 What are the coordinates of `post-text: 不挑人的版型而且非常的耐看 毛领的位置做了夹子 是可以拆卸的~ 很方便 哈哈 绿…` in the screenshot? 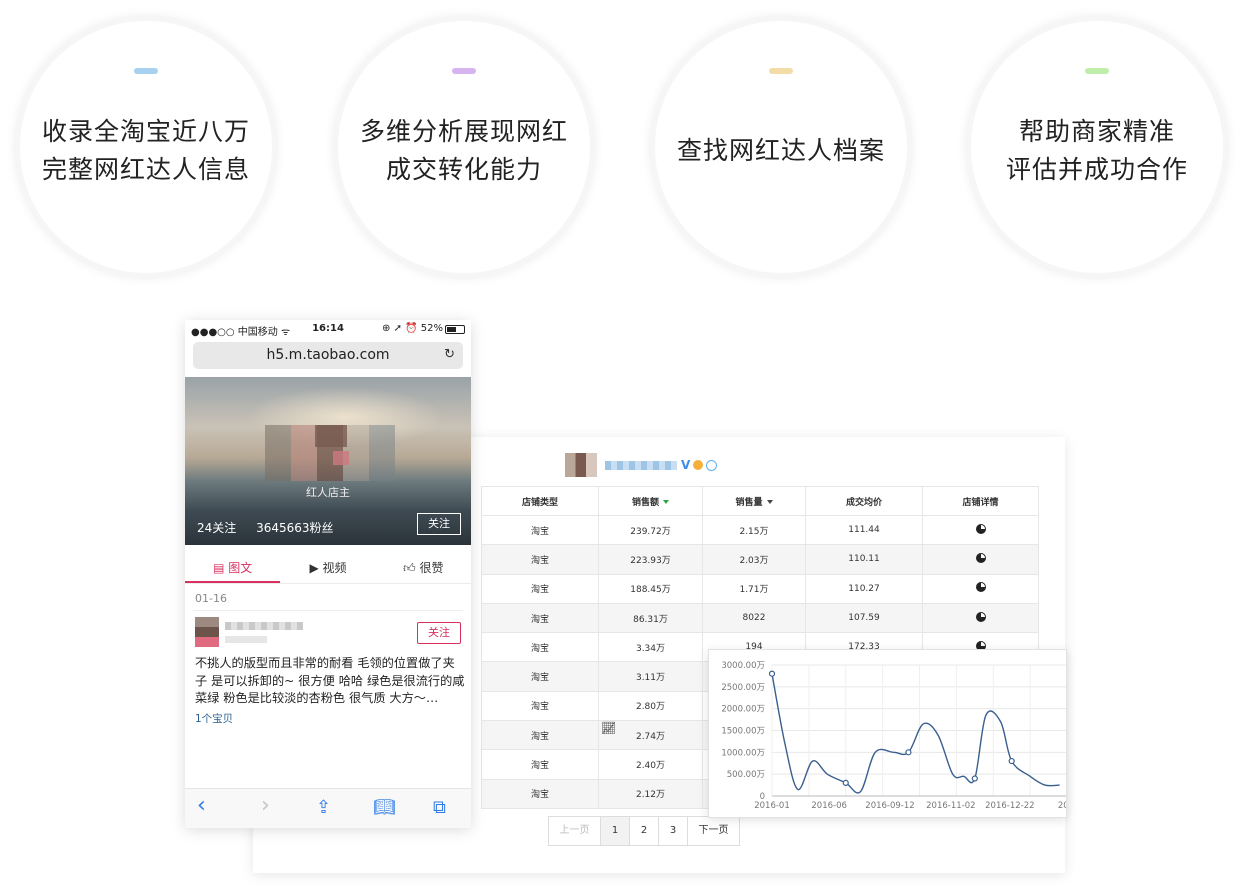 It's located at (330, 681).